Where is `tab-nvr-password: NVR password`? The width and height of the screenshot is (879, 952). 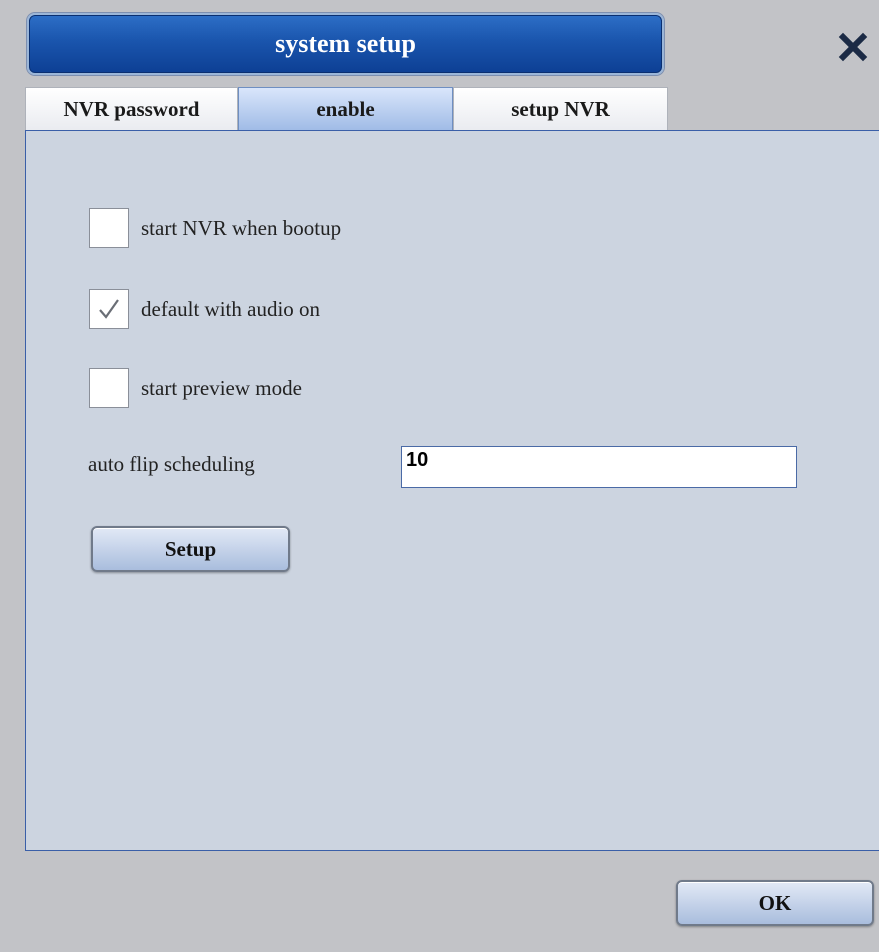 tab-nvr-password: NVR password is located at coordinates (131, 109).